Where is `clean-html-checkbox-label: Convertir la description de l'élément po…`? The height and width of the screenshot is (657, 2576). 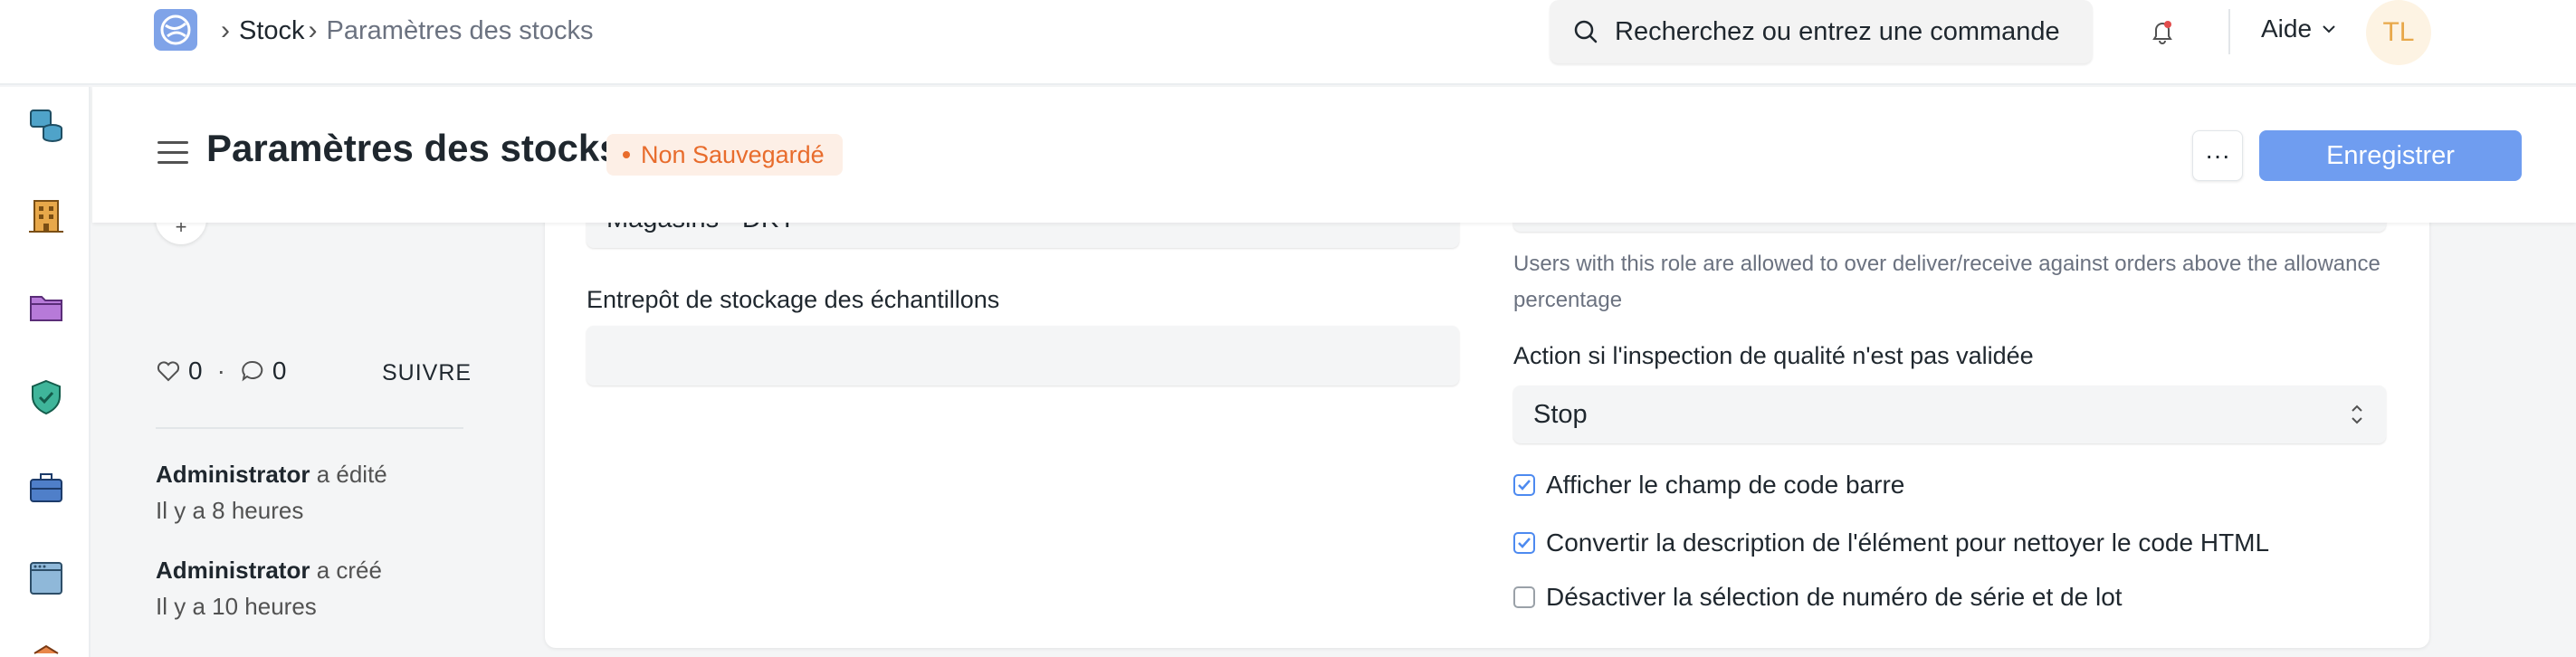
clean-html-checkbox-label: Convertir la description de l'élément po… is located at coordinates (1908, 542).